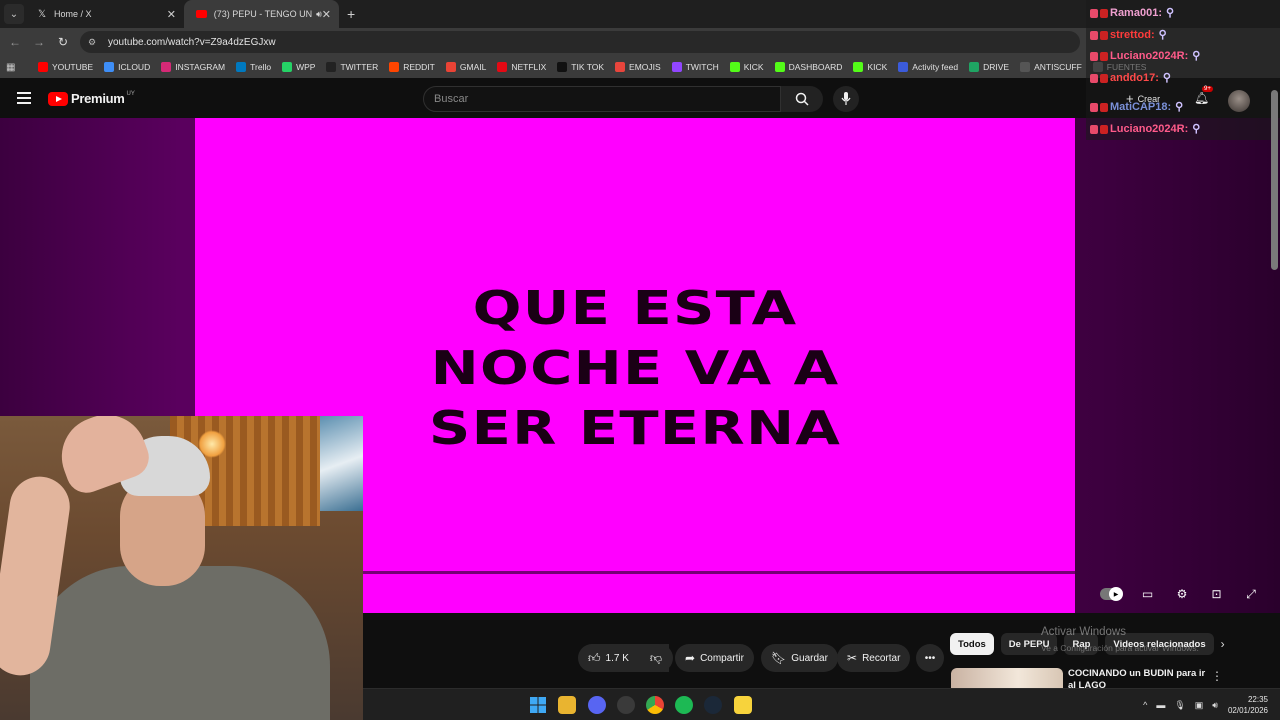  I want to click on address-bar: ⚙︎ youtube.com/watch?v=Z9a4dzEGJxw, so click(580, 42).